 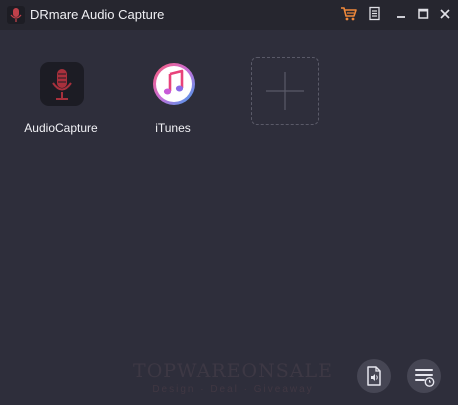 What do you see at coordinates (229, 15) in the screenshot?
I see `title-bar: DRmare Audio Capture` at bounding box center [229, 15].